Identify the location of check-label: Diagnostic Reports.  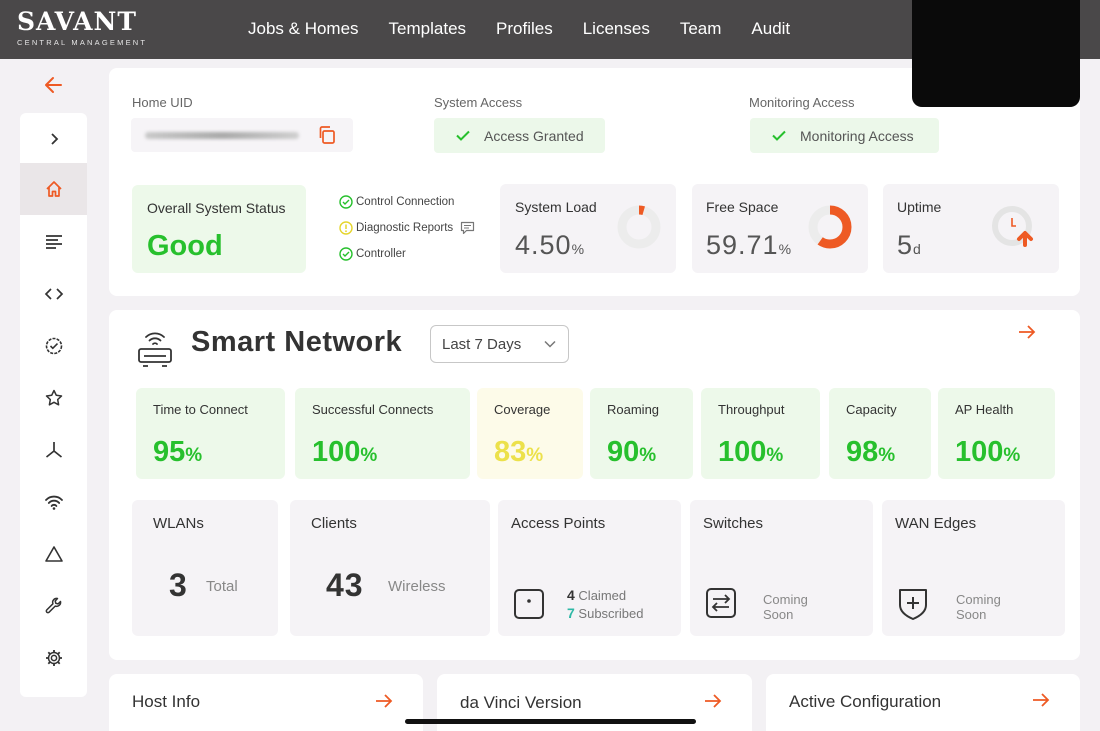
(405, 228).